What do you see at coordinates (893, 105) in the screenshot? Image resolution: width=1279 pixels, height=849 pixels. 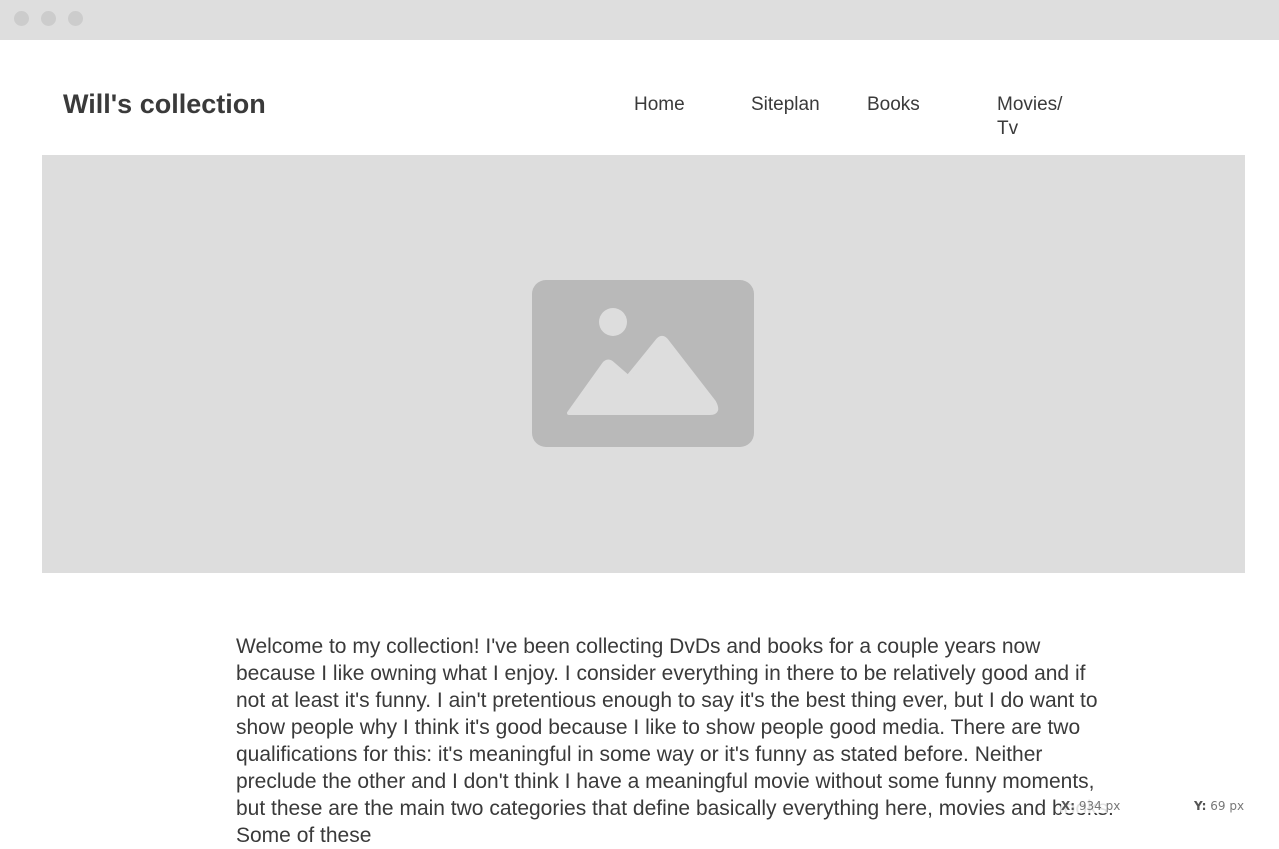 I see `nav-books-link: Books` at bounding box center [893, 105].